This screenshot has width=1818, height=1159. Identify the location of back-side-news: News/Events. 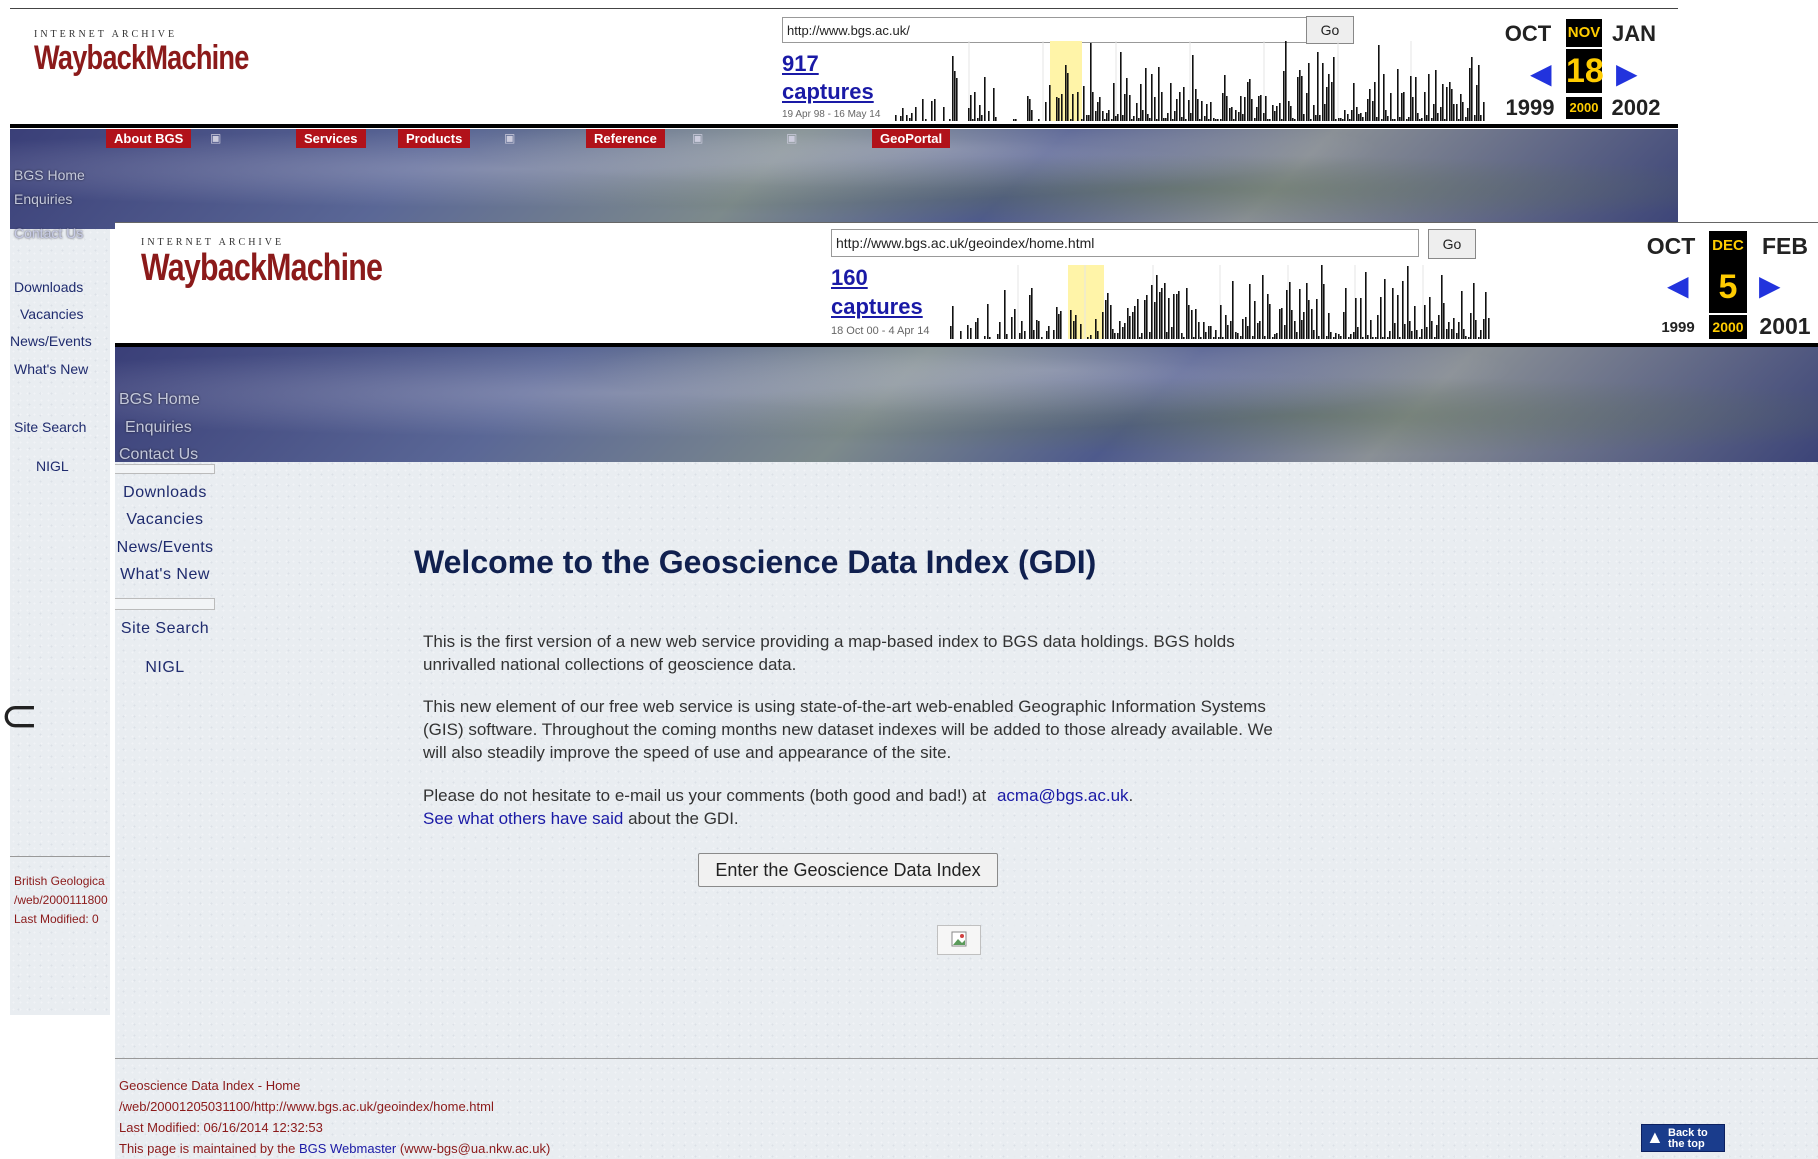
(51, 341).